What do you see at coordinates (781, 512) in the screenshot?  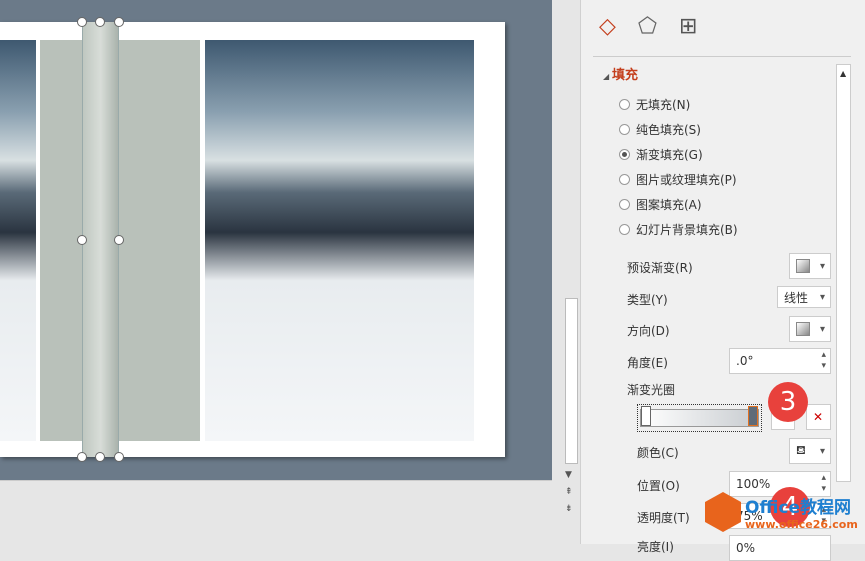 I see `watermark: Office教程网 www.office26.com` at bounding box center [781, 512].